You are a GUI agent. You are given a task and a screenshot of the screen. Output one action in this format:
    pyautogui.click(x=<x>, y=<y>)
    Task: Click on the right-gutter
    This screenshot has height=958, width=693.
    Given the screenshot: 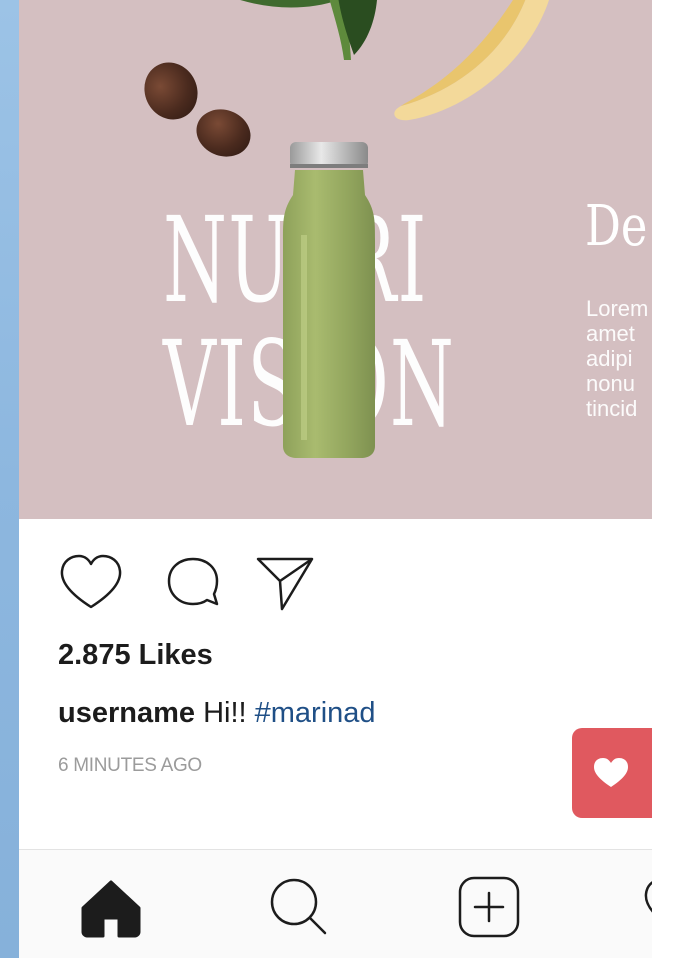 What is the action you would take?
    pyautogui.click(x=672, y=479)
    